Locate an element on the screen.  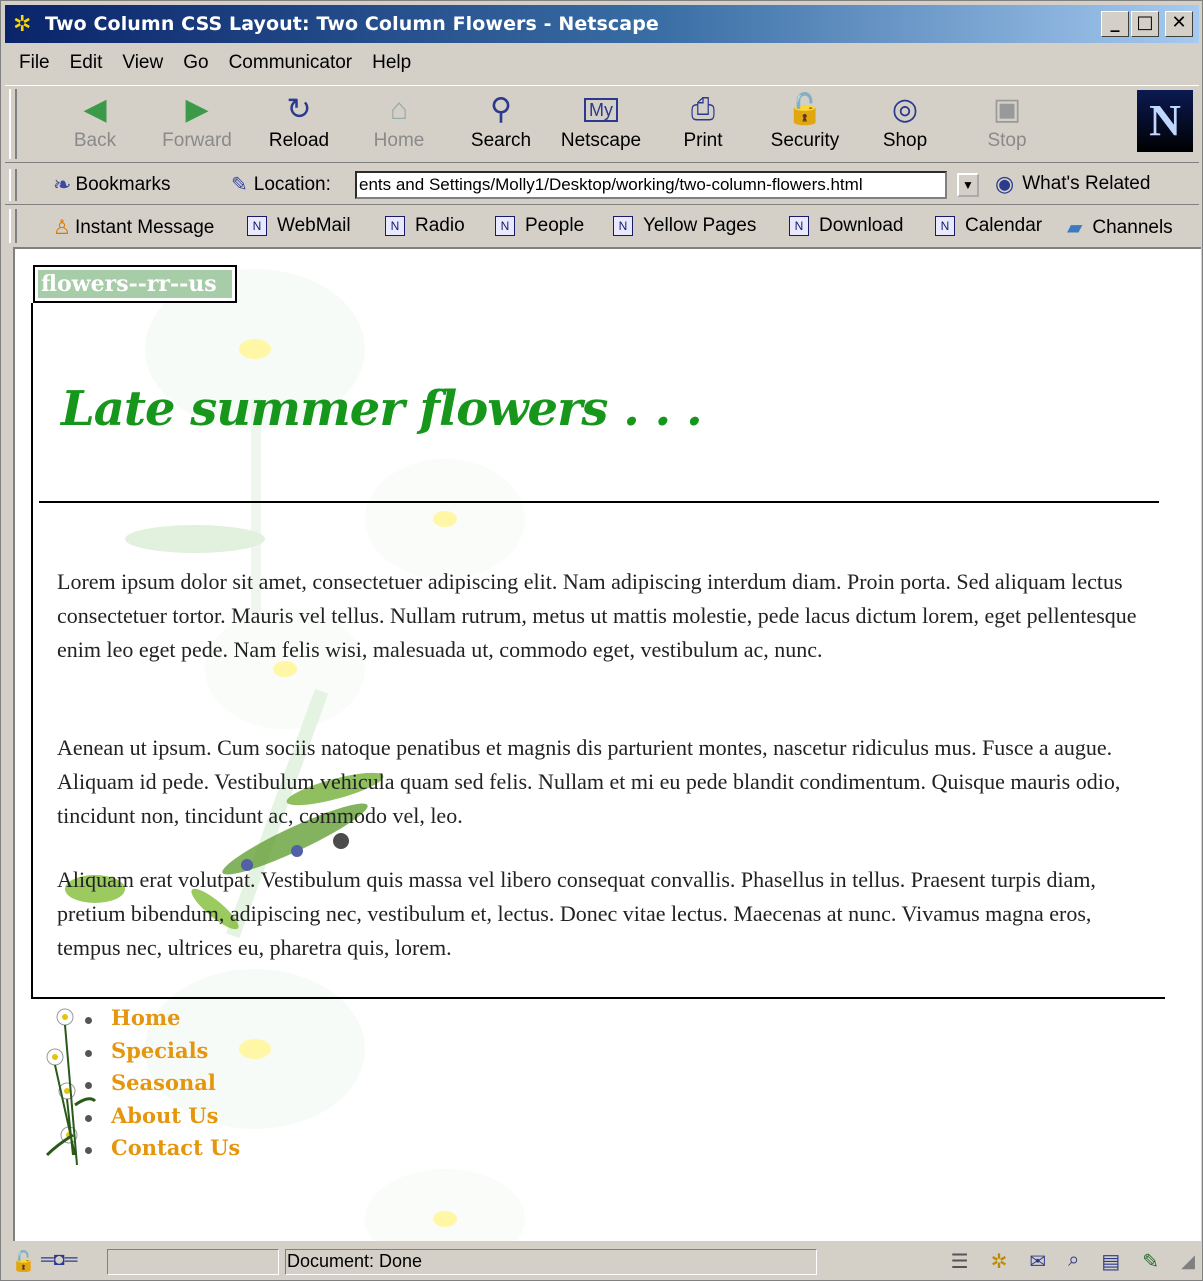
radio-link: N Radio is located at coordinates (425, 226).